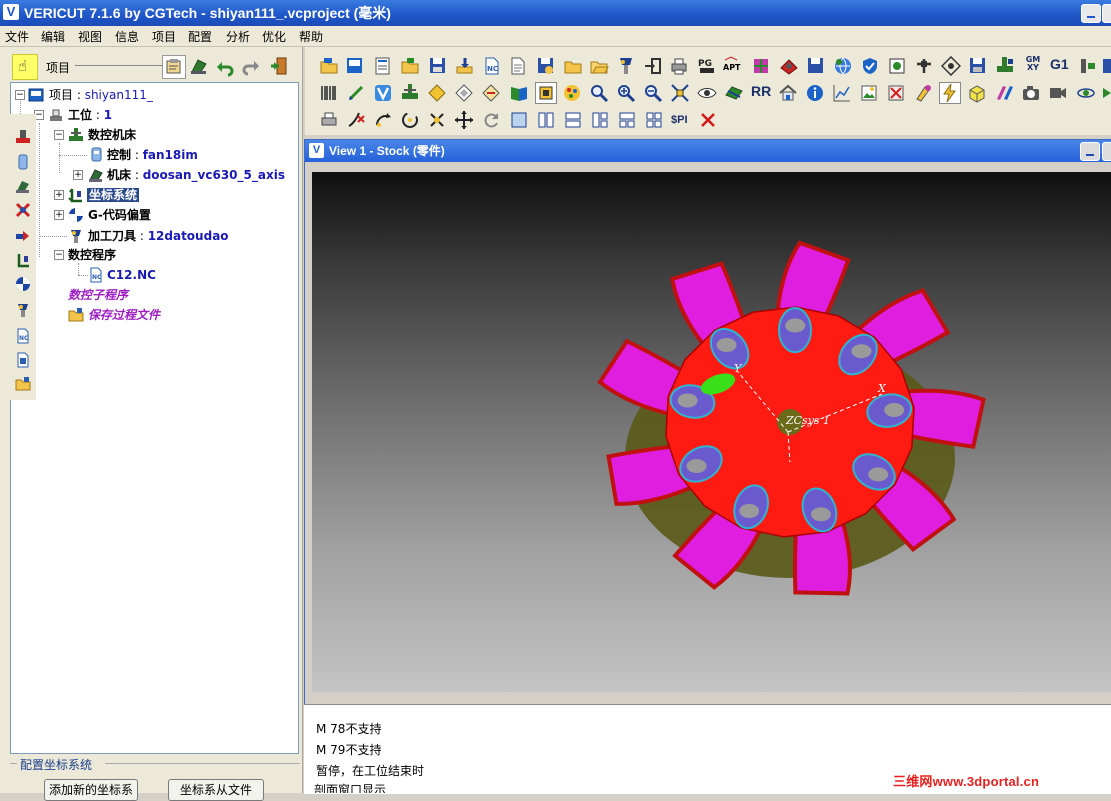 The image size is (1111, 801). Describe the element at coordinates (356, 120) in the screenshot. I see `zoom-pick-icon` at that location.